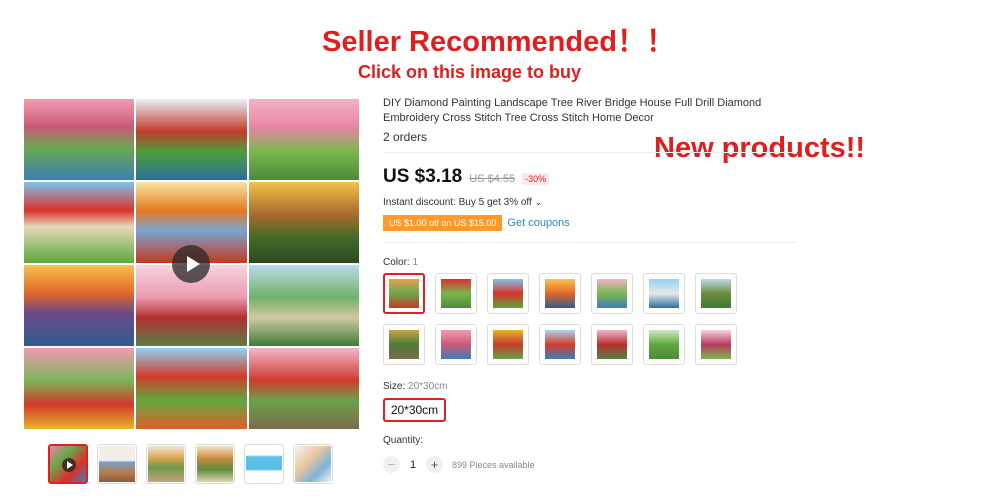  I want to click on thumb-room-1-image, so click(117, 464).